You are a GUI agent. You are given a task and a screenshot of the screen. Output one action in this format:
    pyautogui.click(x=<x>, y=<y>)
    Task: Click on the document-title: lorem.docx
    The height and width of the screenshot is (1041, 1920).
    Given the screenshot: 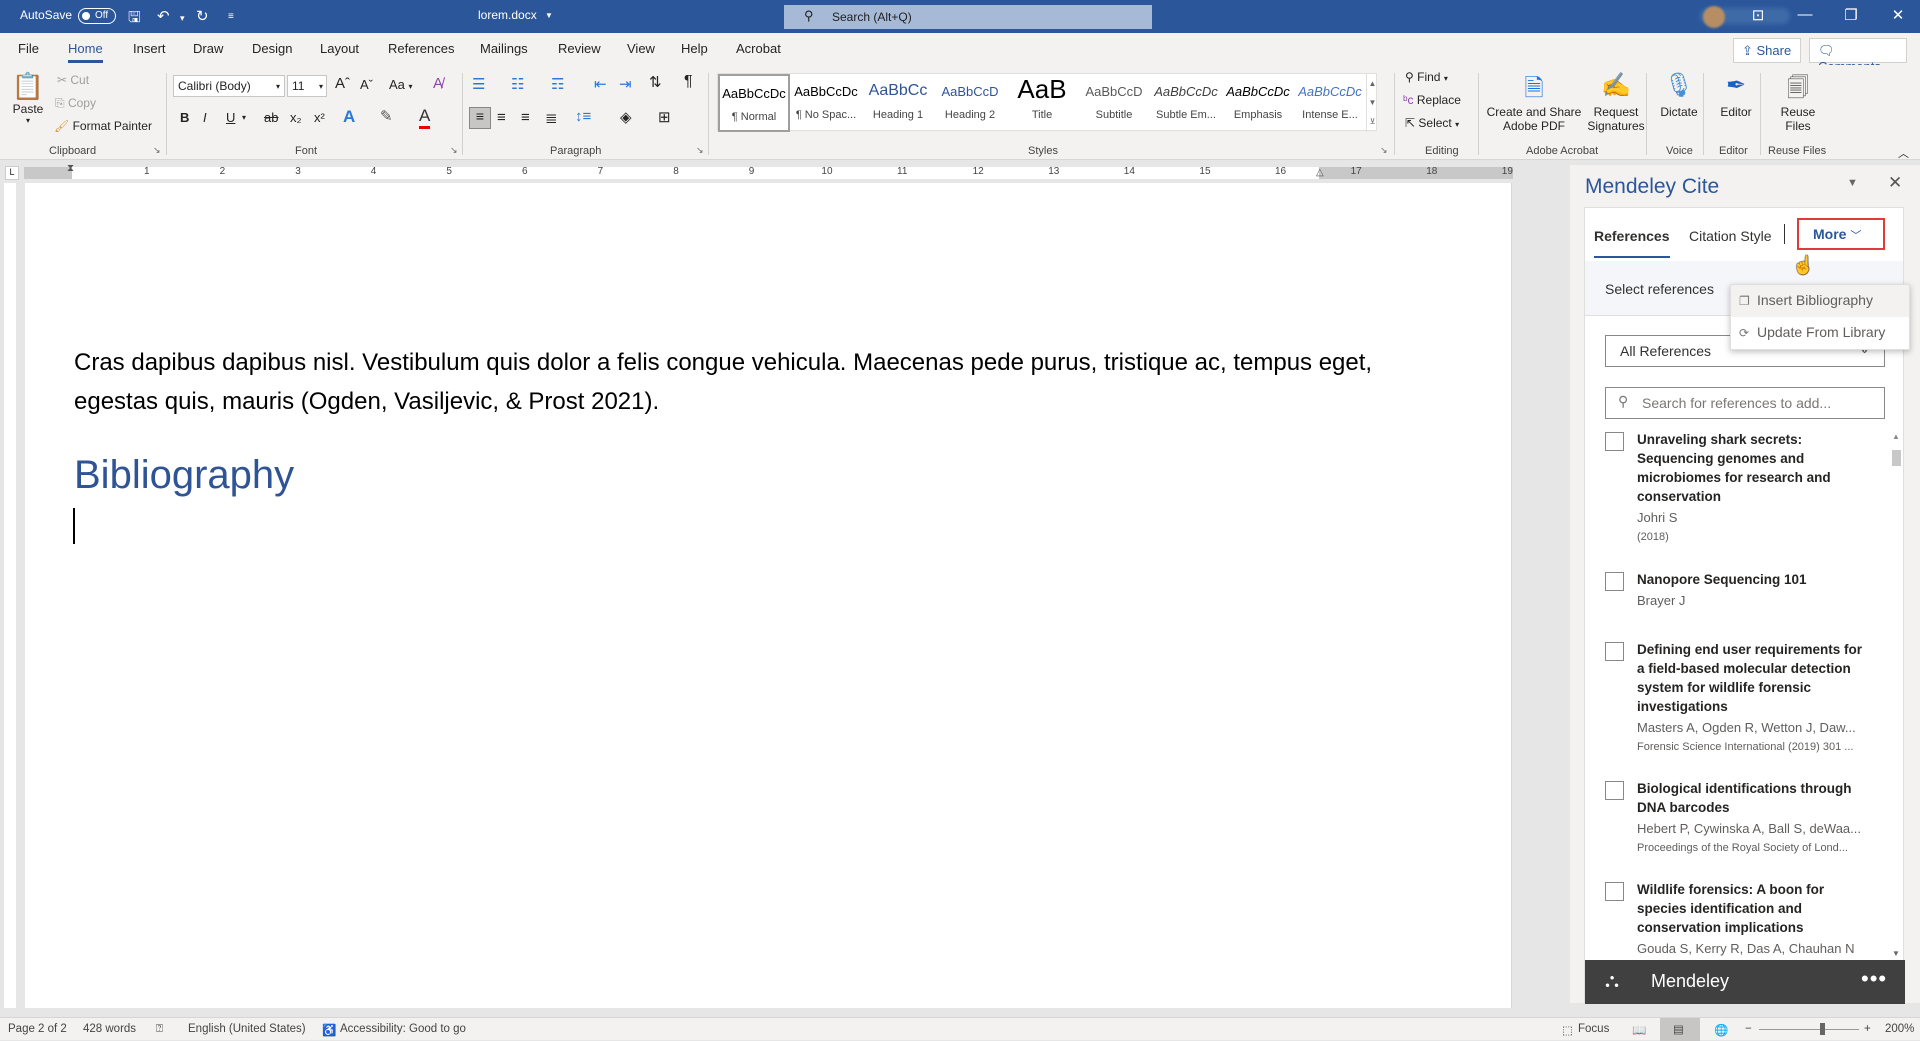 What is the action you would take?
    pyautogui.click(x=507, y=15)
    